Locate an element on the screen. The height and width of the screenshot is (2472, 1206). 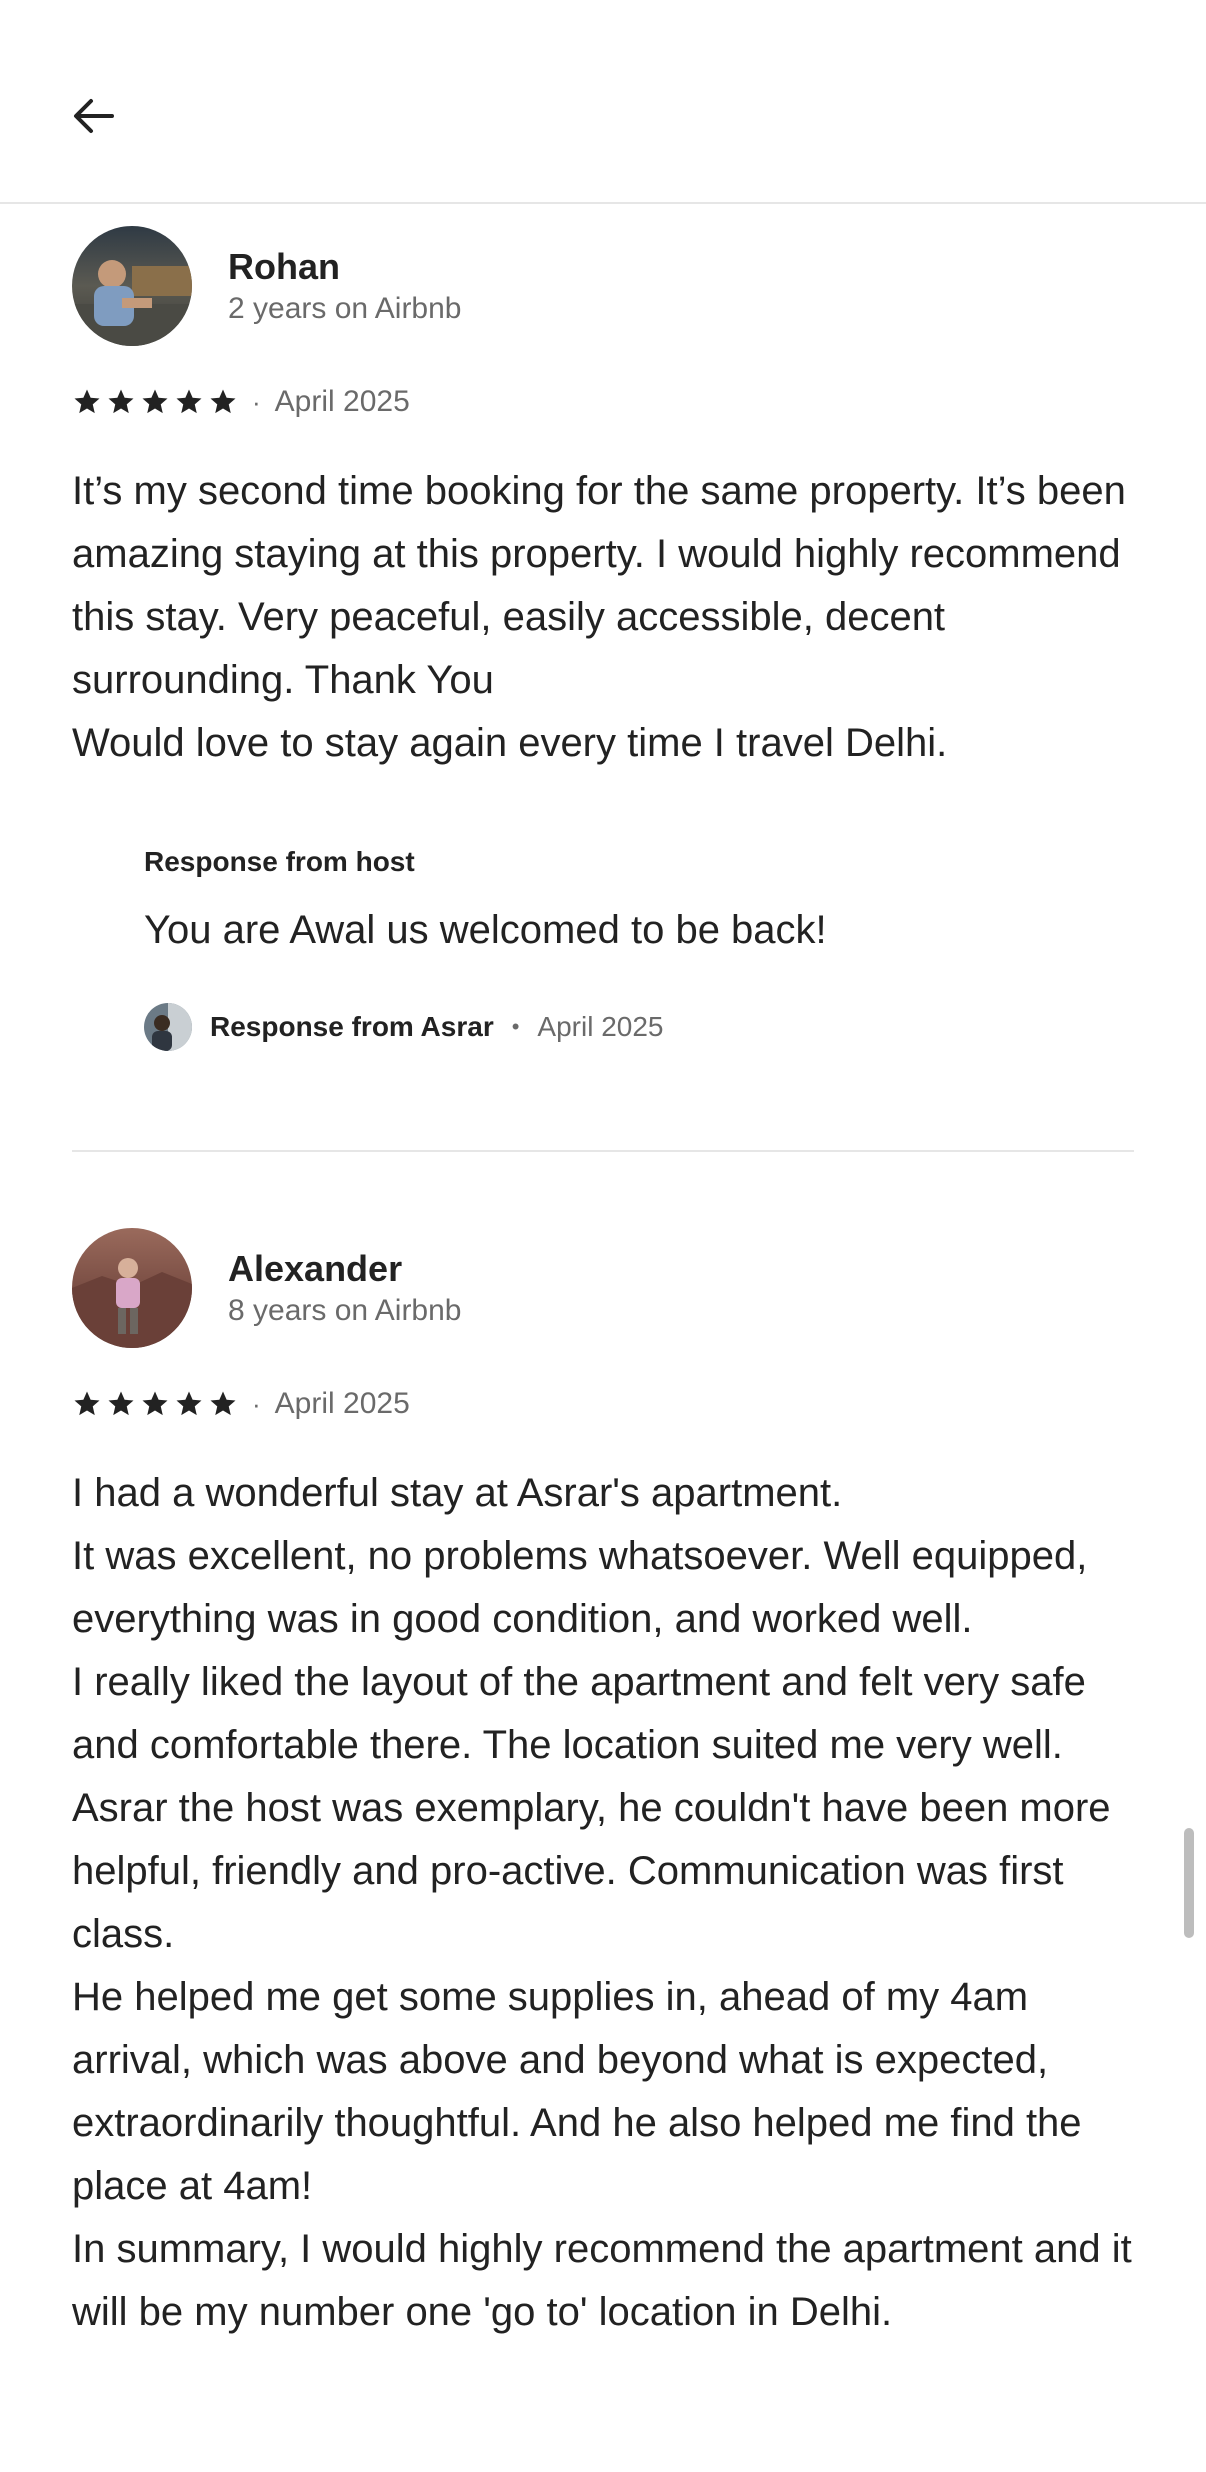
reviewer-tenure: 8 years on Airbnb is located at coordinates (345, 1310).